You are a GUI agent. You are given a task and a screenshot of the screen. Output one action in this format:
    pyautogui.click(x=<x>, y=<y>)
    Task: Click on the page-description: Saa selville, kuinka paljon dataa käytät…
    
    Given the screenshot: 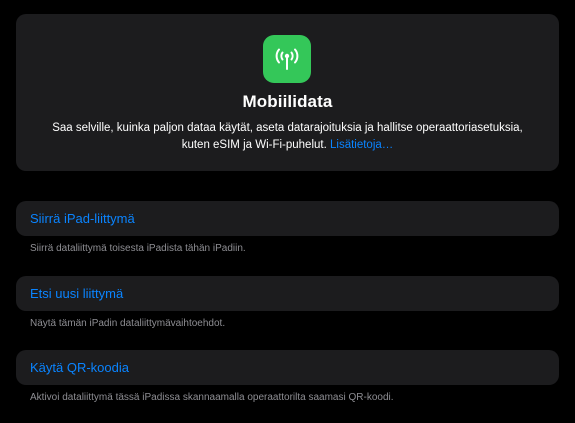 What is the action you would take?
    pyautogui.click(x=287, y=137)
    